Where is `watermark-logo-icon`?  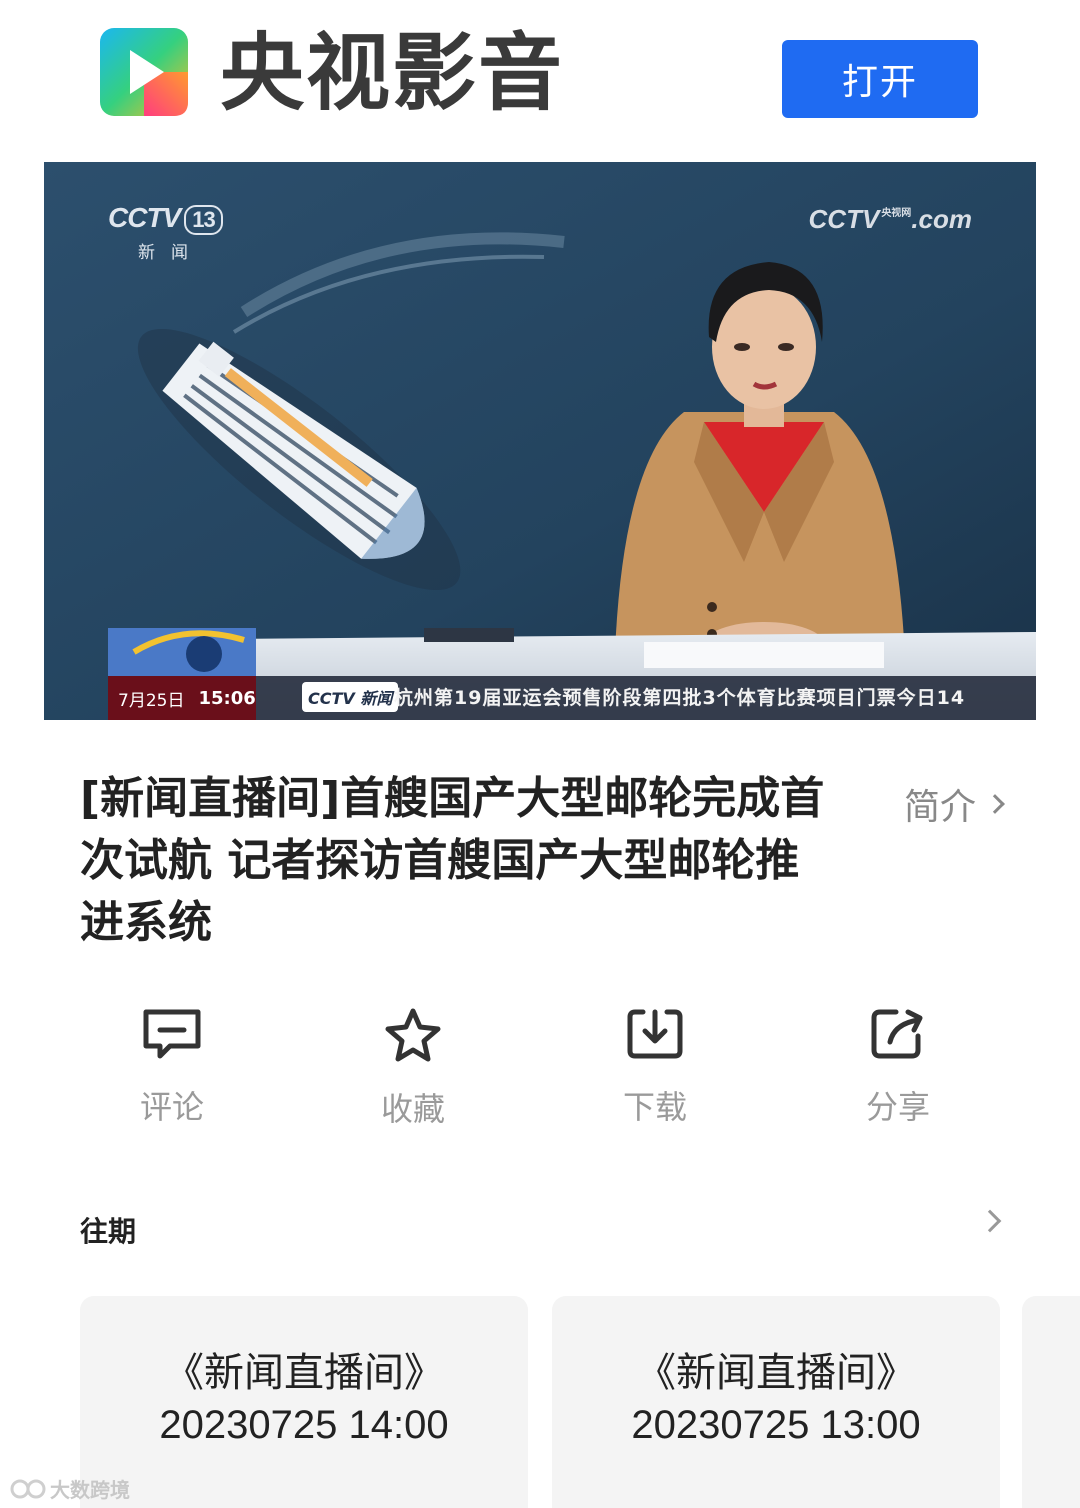 watermark-logo-icon is located at coordinates (28, 1488).